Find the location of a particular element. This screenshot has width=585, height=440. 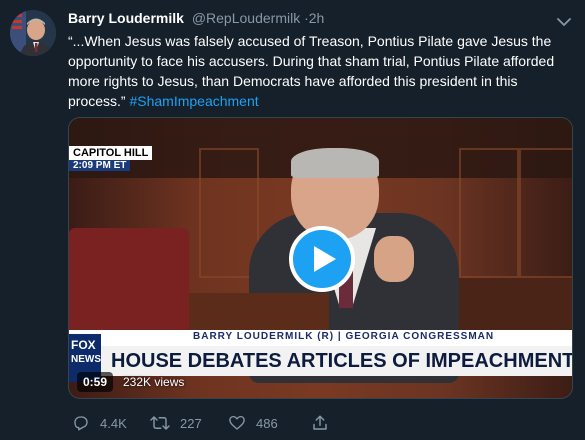

play-button is located at coordinates (322, 259).